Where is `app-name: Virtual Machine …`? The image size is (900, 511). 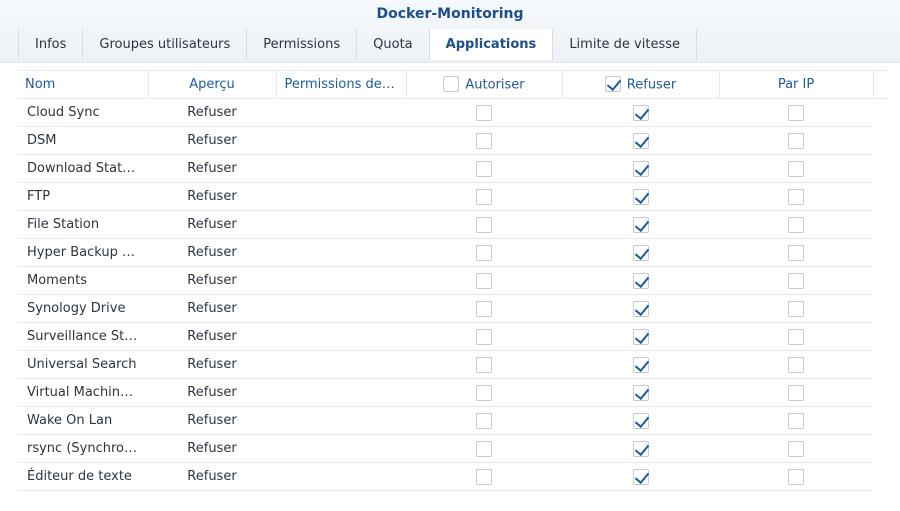
app-name: Virtual Machine … is located at coordinates (82, 392).